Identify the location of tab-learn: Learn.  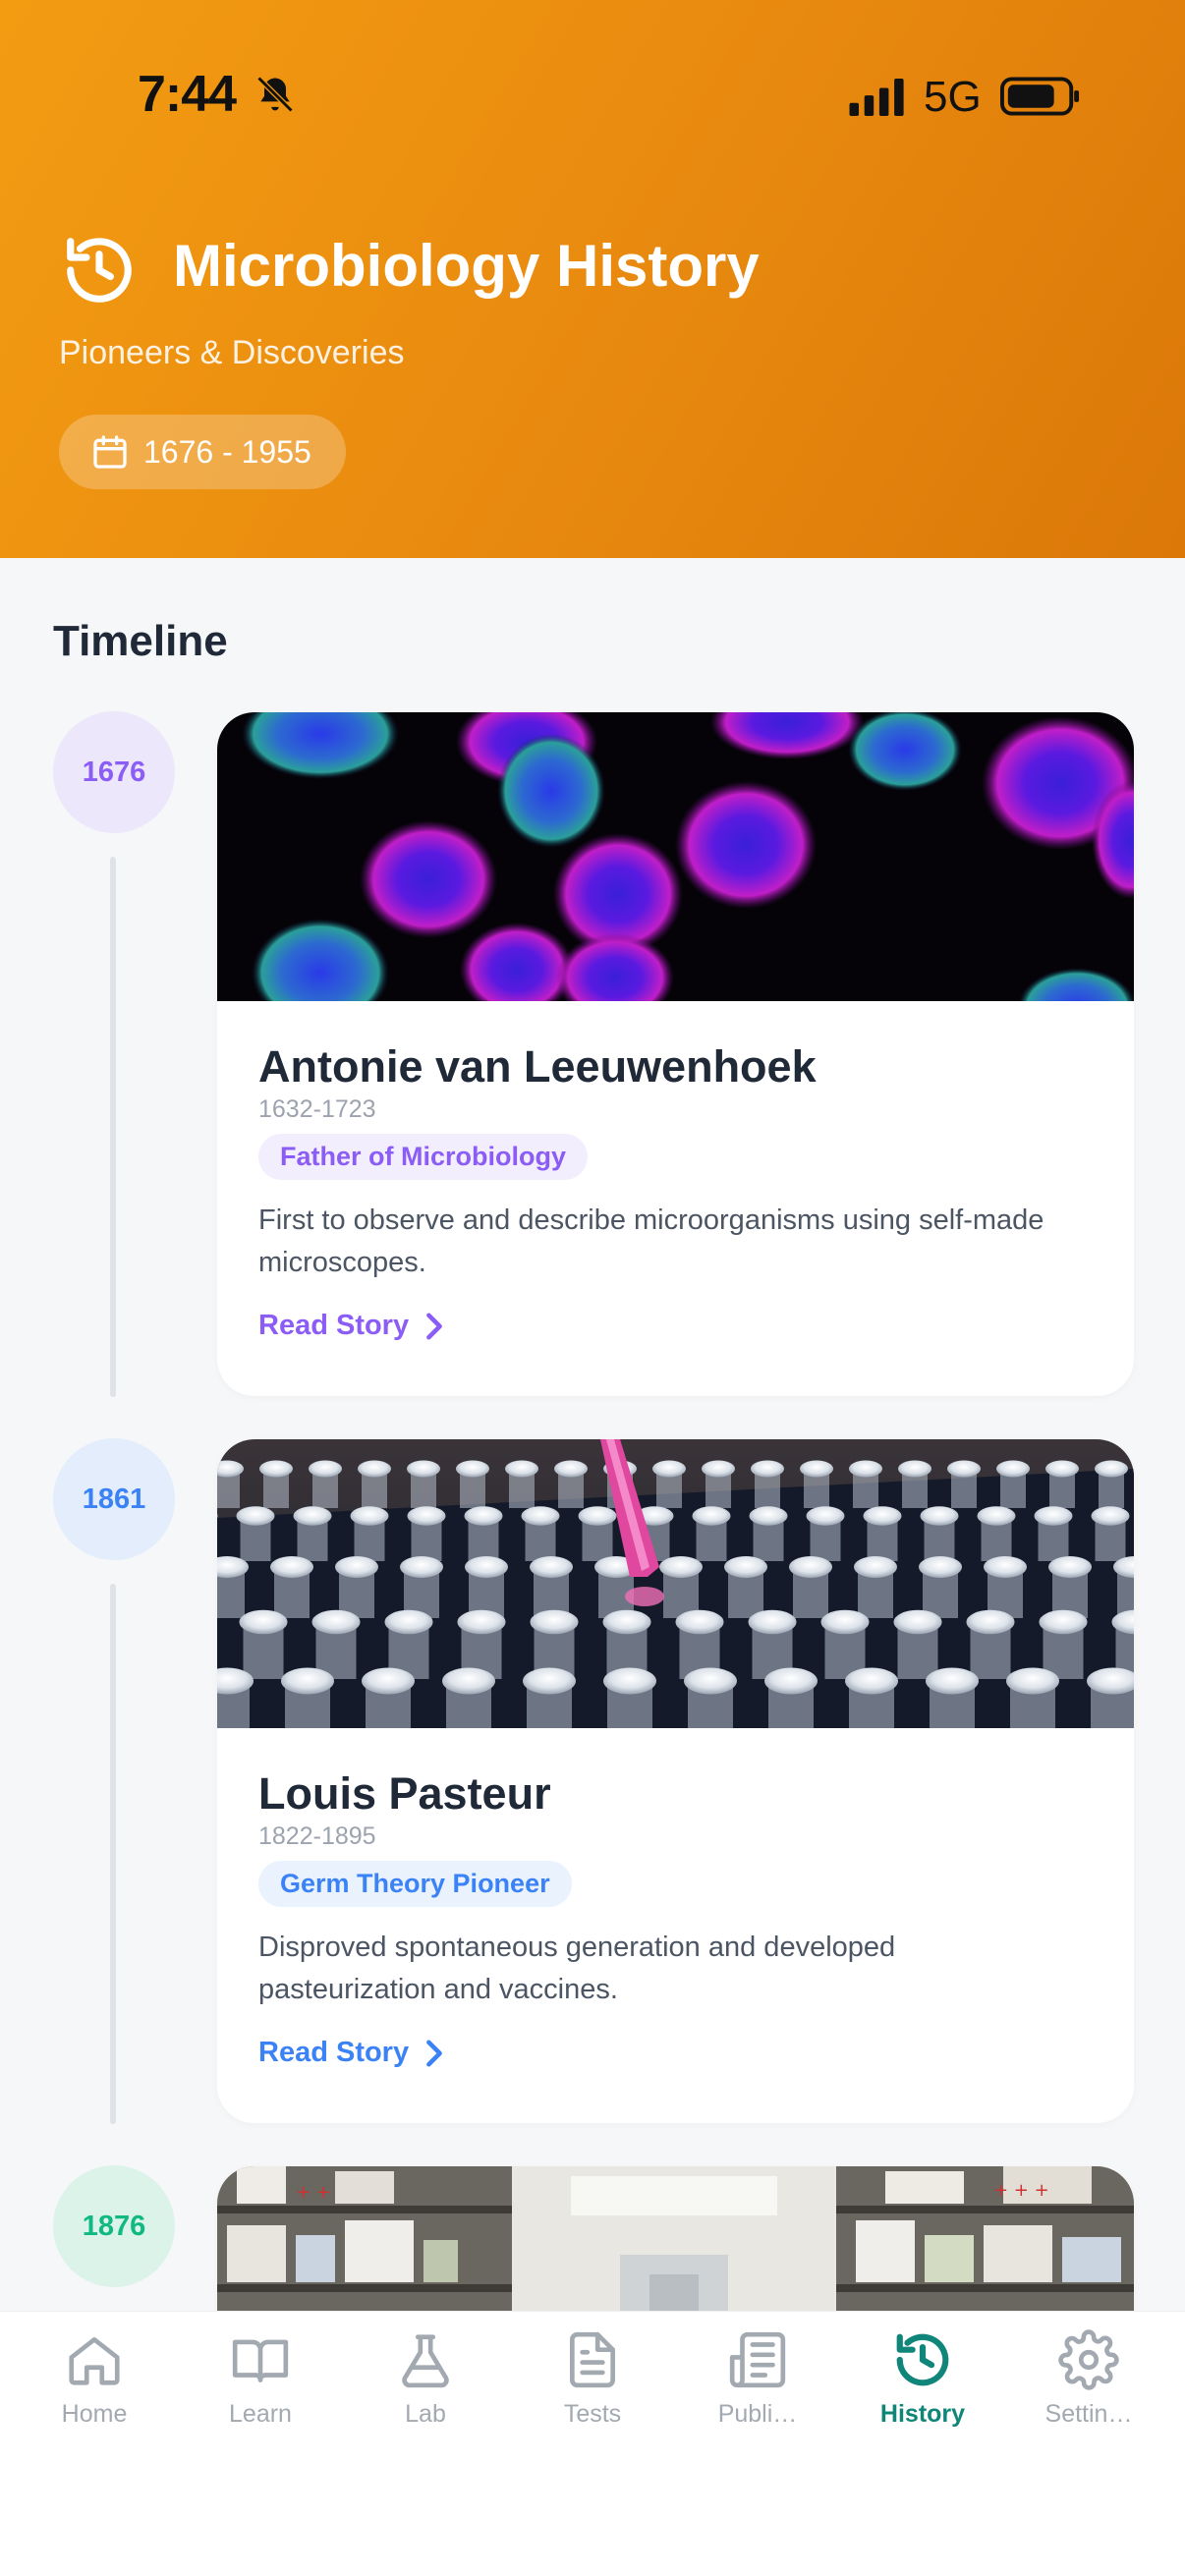
(260, 2379).